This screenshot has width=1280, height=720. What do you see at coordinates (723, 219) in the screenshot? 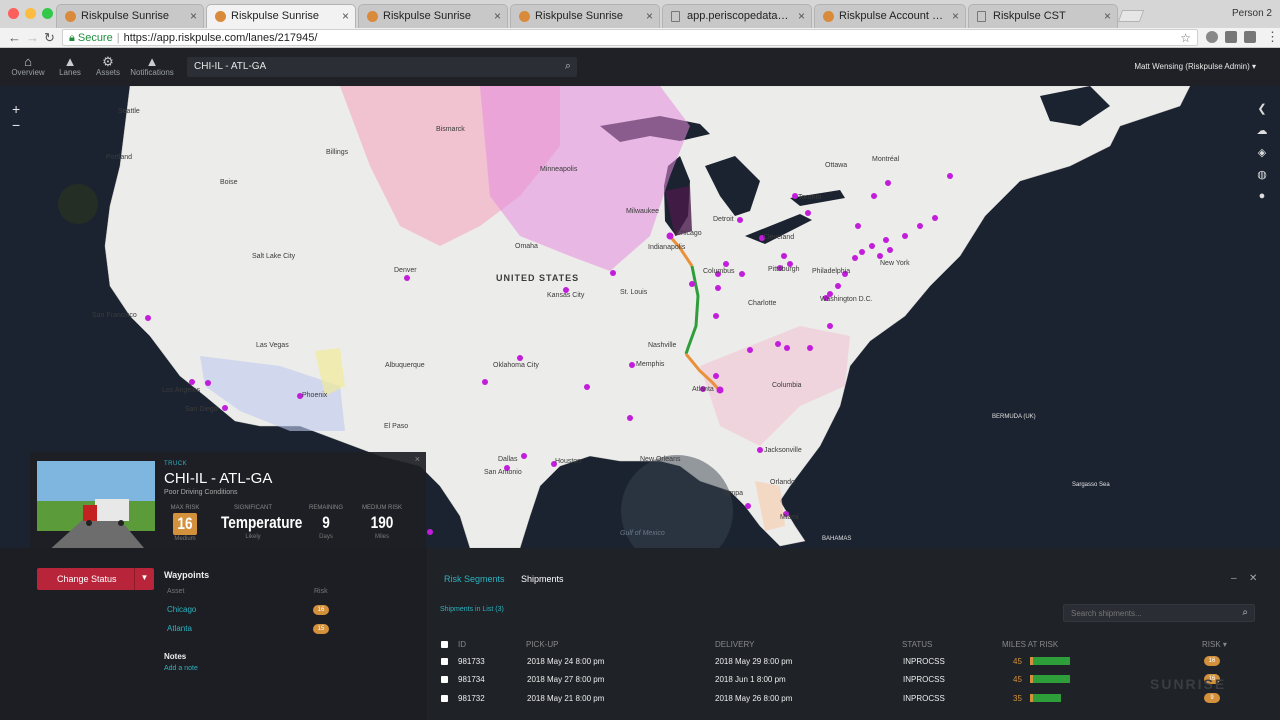
I see `map-label: Detroit` at bounding box center [723, 219].